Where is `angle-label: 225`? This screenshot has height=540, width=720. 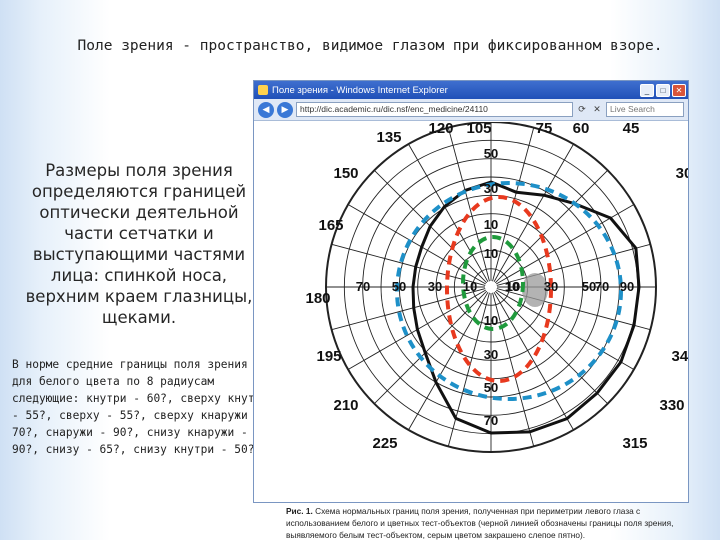
angle-label: 225 is located at coordinates (384, 443).